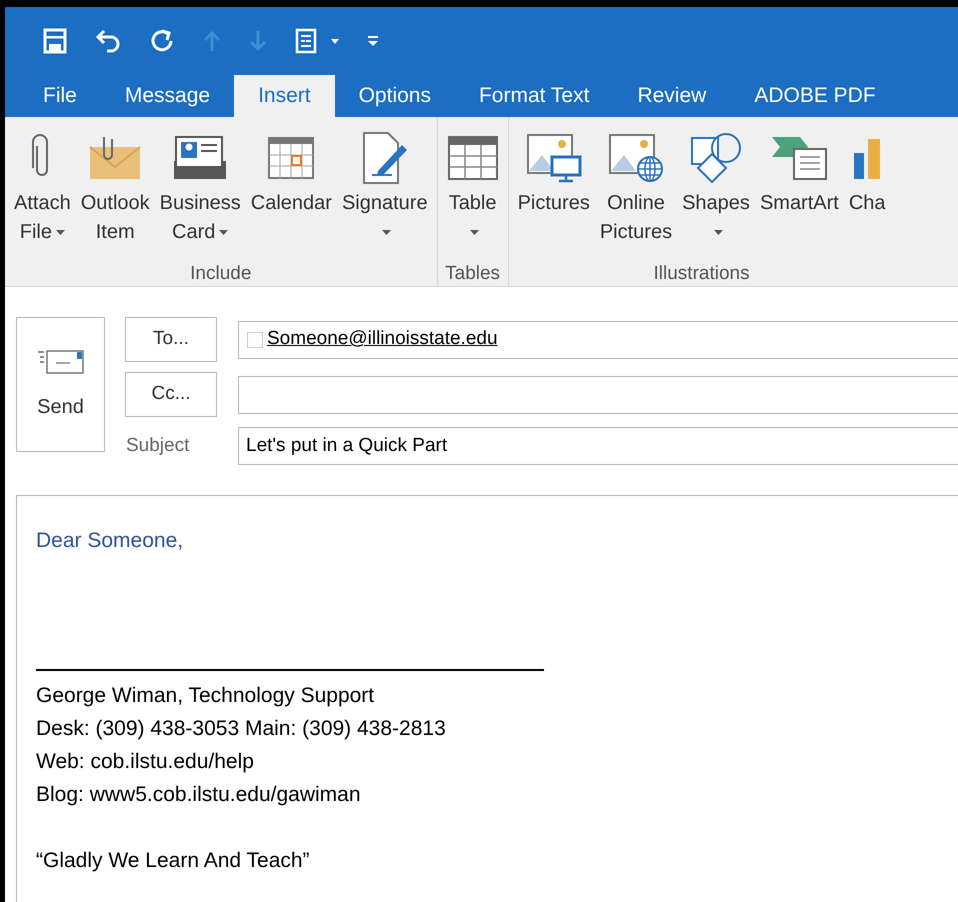 This screenshot has height=902, width=958. I want to click on smartart-icon, so click(799, 158).